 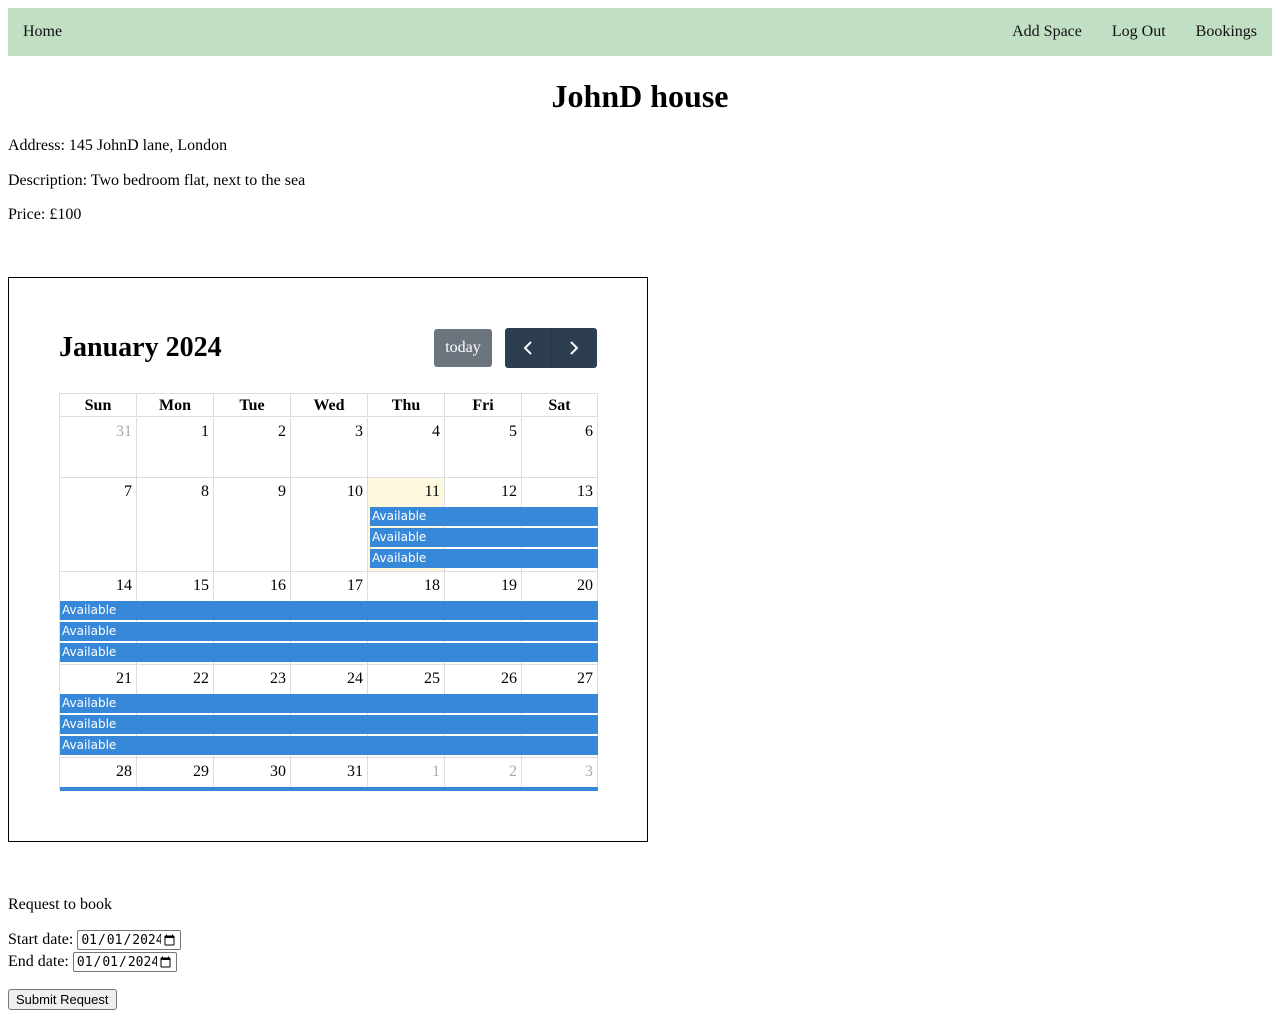 What do you see at coordinates (175, 405) in the screenshot?
I see `weekday-header: Mon` at bounding box center [175, 405].